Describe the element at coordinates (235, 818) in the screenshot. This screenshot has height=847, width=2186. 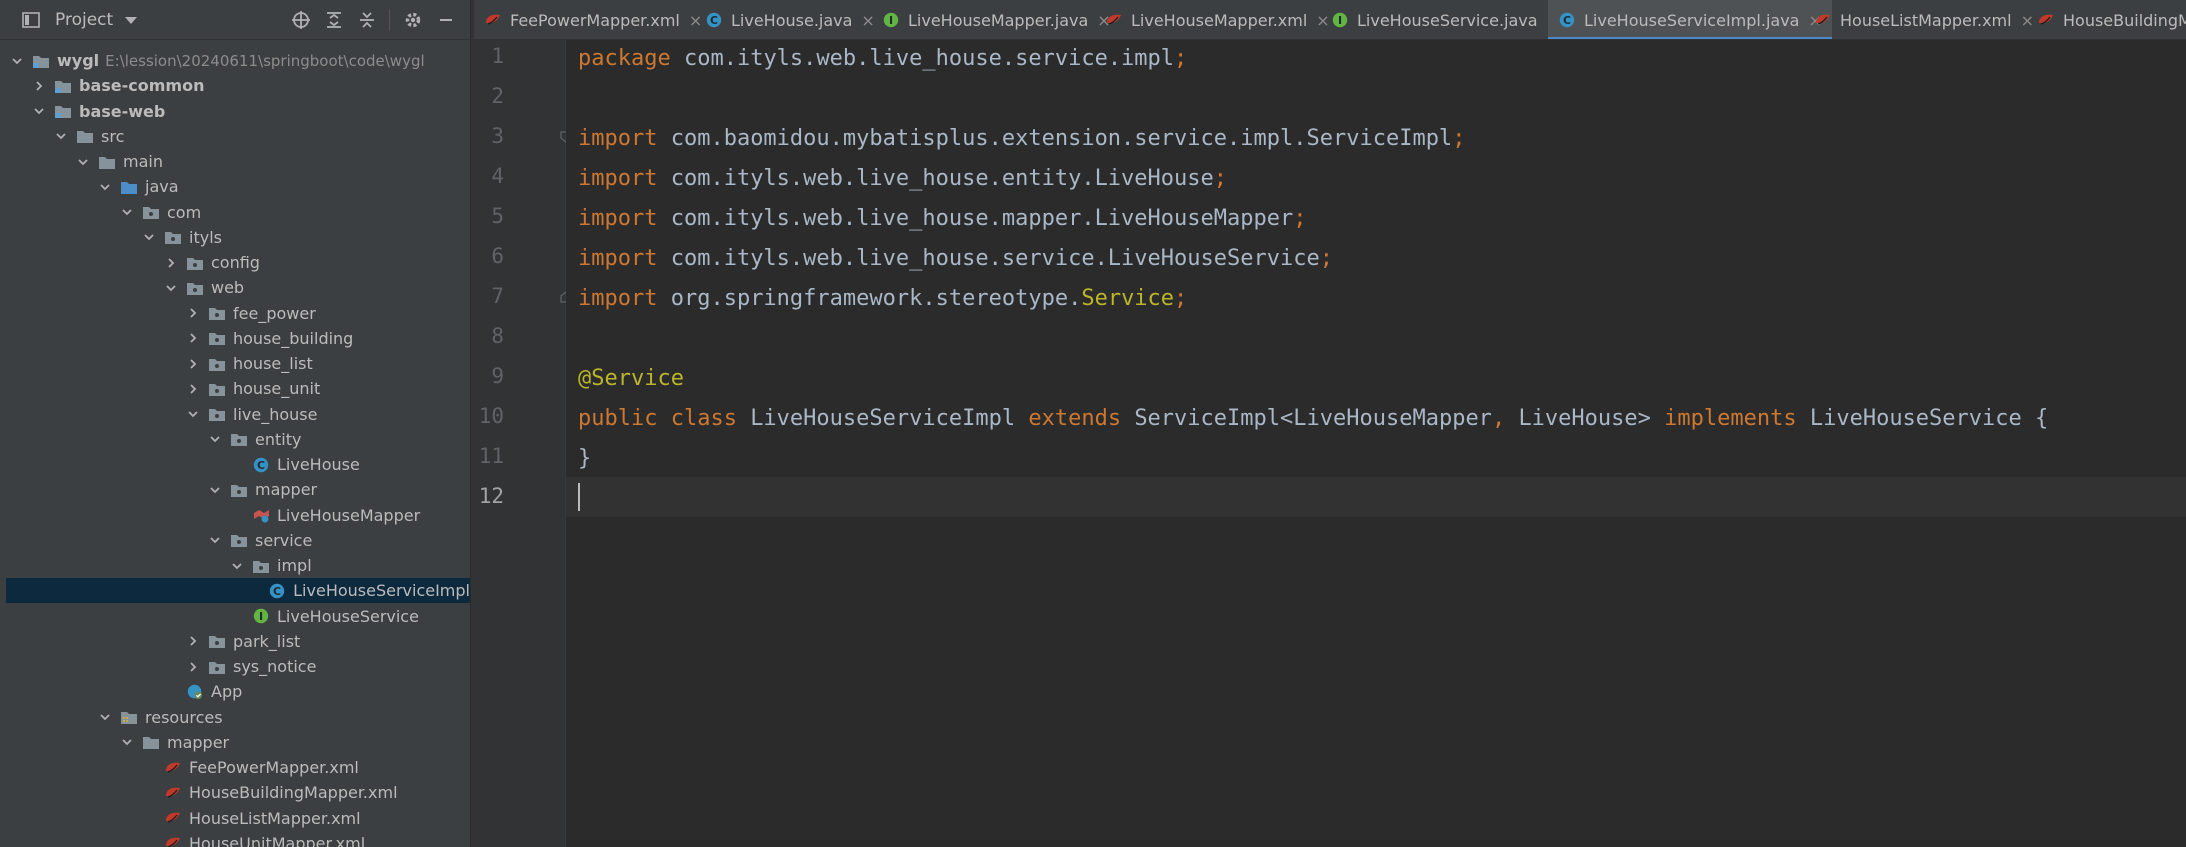
I see `tree-item: HouseListMapper.xml` at that location.